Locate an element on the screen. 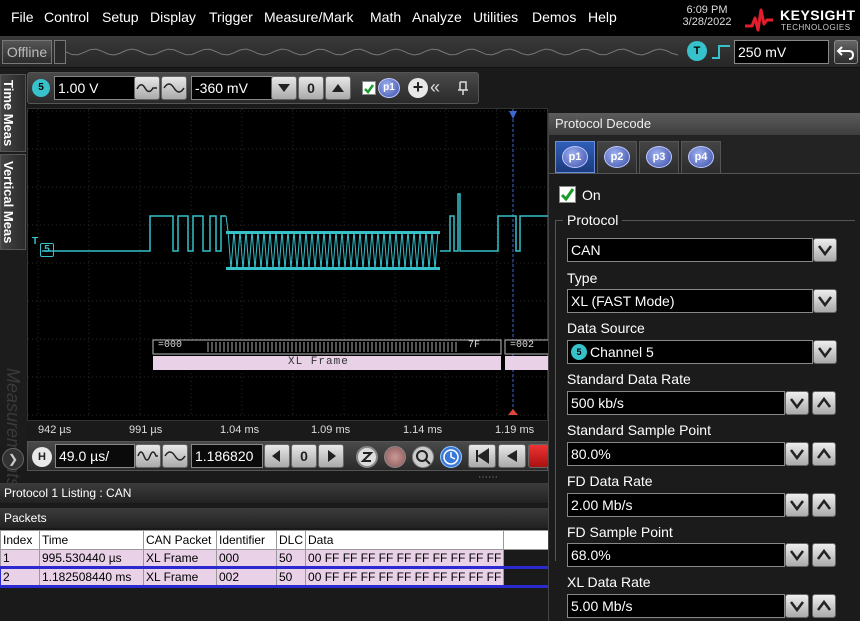 This screenshot has width=860, height=621. data-source-value: Channel 5 is located at coordinates (622, 352).